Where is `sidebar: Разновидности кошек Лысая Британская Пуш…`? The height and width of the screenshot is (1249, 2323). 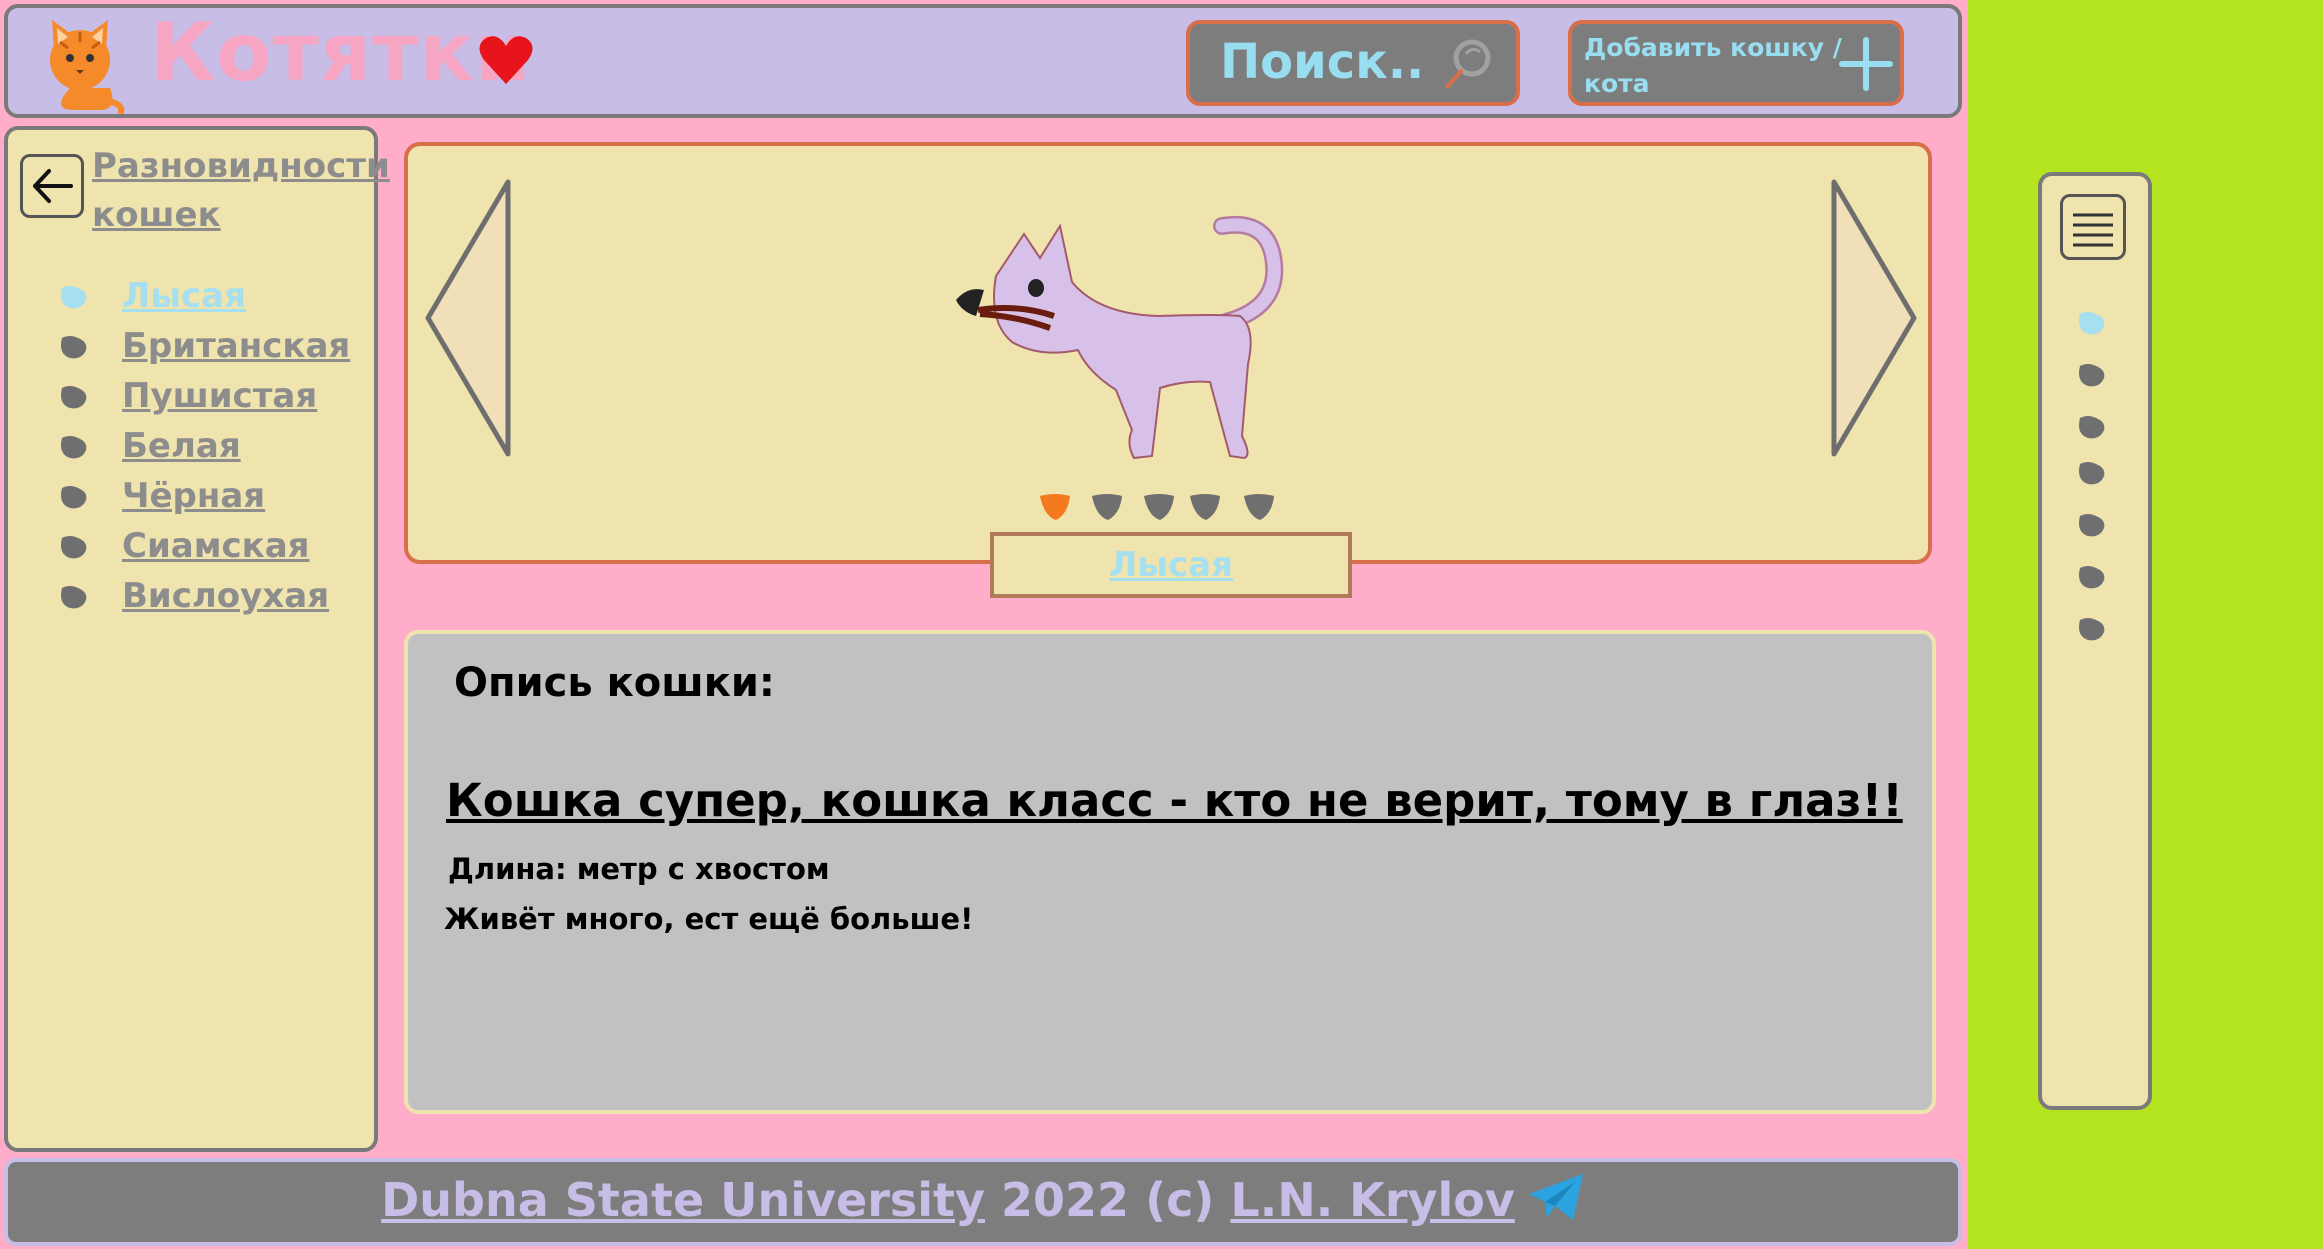
sidebar: Разновидности кошек Лысая Британская Пуш… is located at coordinates (197, 639).